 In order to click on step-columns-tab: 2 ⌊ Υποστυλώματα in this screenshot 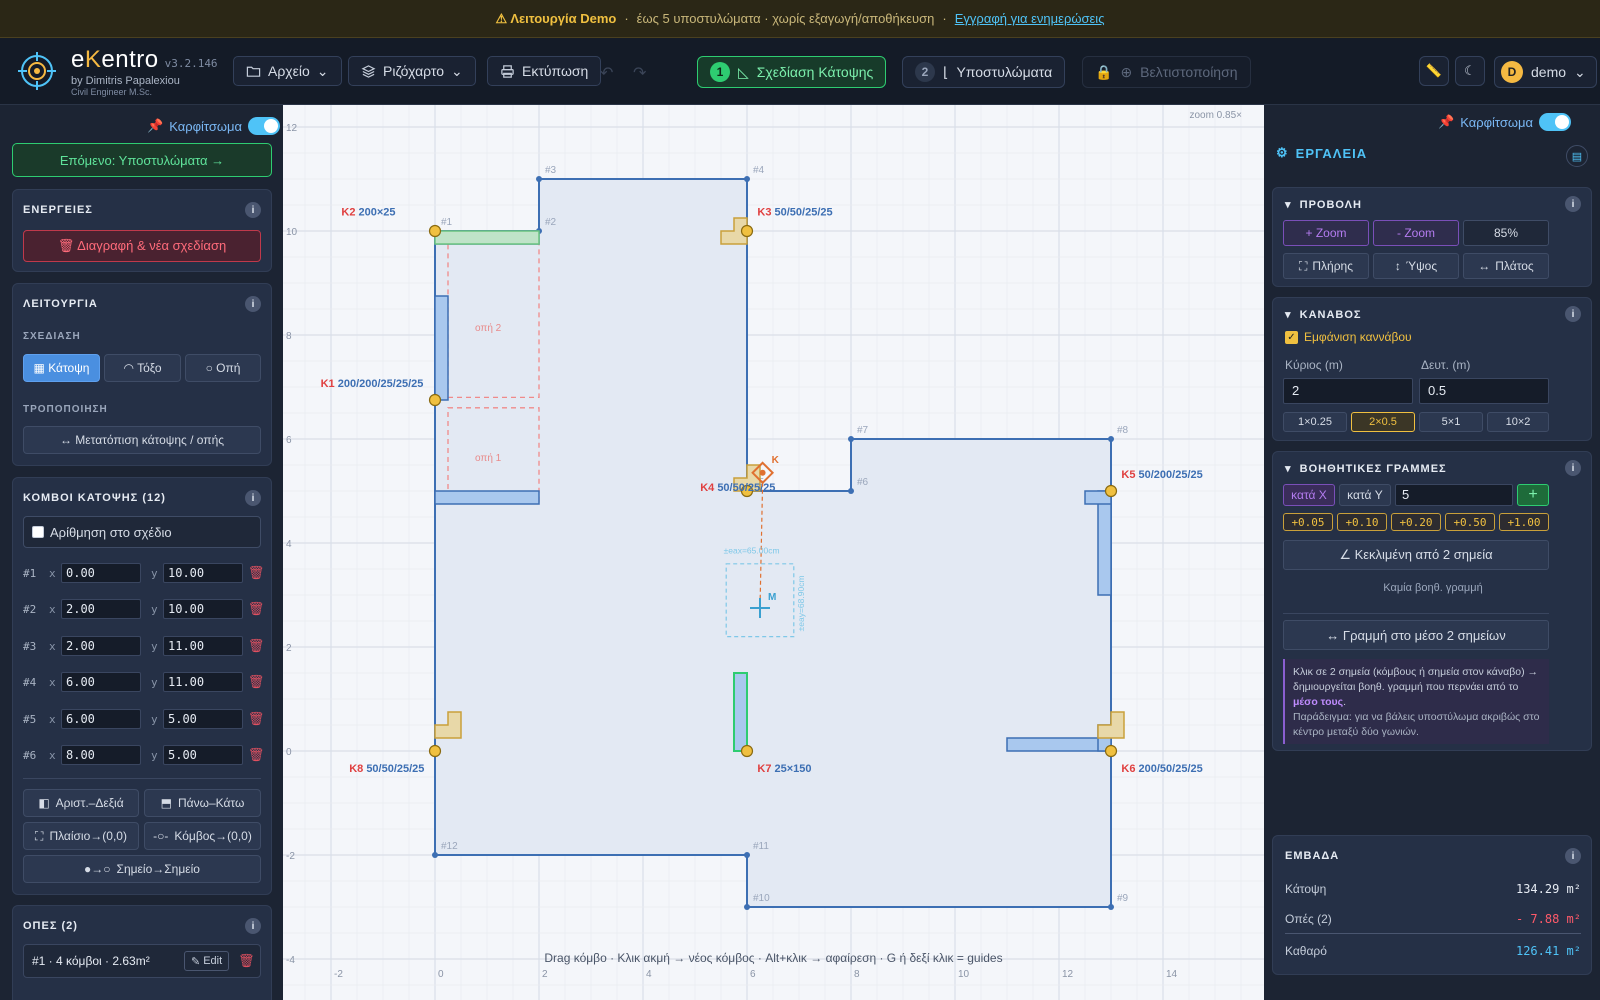, I will do `click(984, 72)`.